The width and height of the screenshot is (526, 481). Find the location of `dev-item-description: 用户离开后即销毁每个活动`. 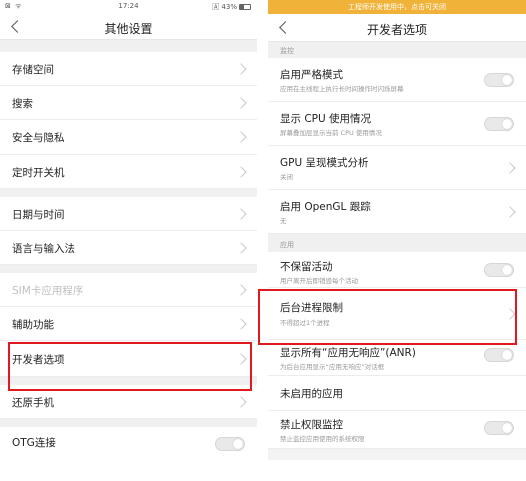

dev-item-description: 用户离开后即销毁每个活动 is located at coordinates (319, 281).